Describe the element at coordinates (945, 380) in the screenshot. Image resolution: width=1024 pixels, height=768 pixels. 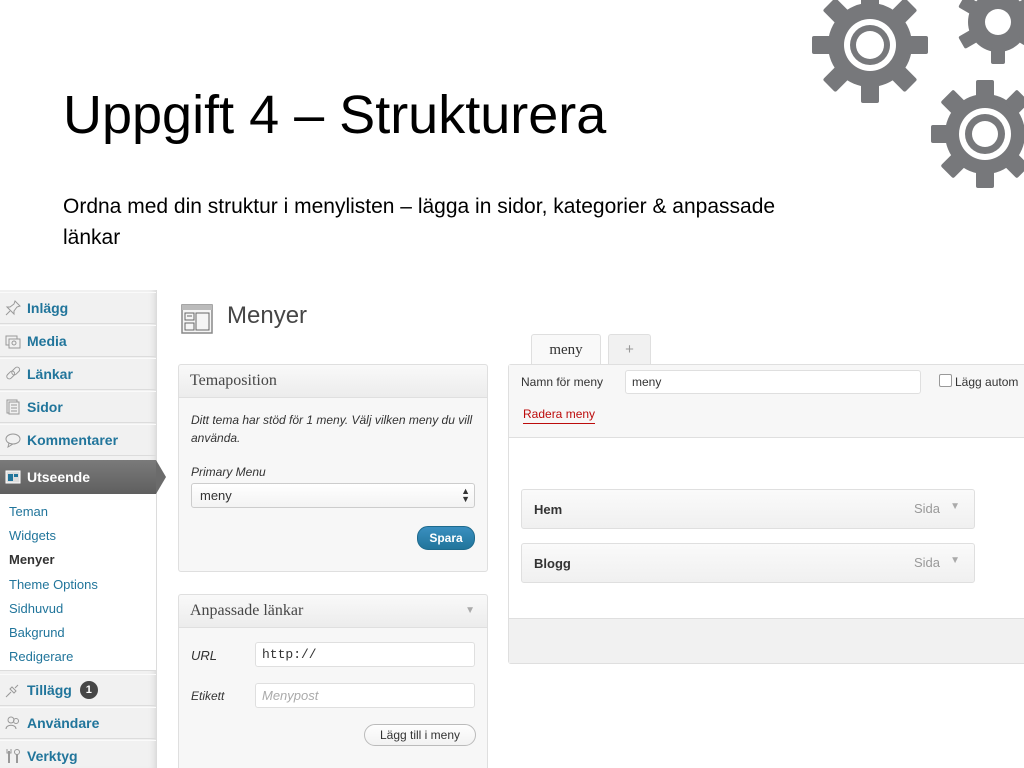
I see `checkbox-icon` at that location.